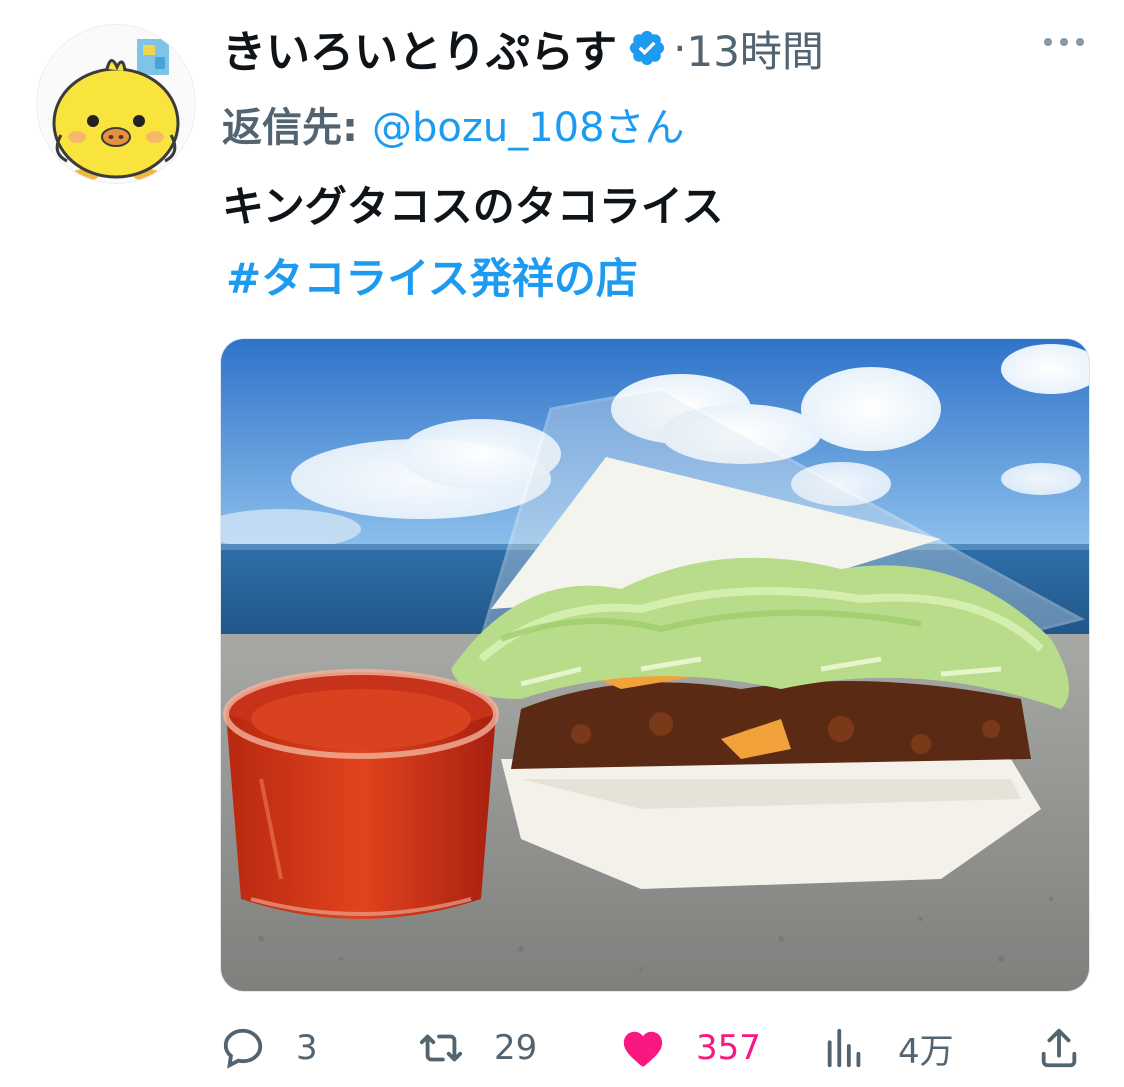 The width and height of the screenshot is (1124, 1087). What do you see at coordinates (647, 48) in the screenshot?
I see `verified-badge-icon` at bounding box center [647, 48].